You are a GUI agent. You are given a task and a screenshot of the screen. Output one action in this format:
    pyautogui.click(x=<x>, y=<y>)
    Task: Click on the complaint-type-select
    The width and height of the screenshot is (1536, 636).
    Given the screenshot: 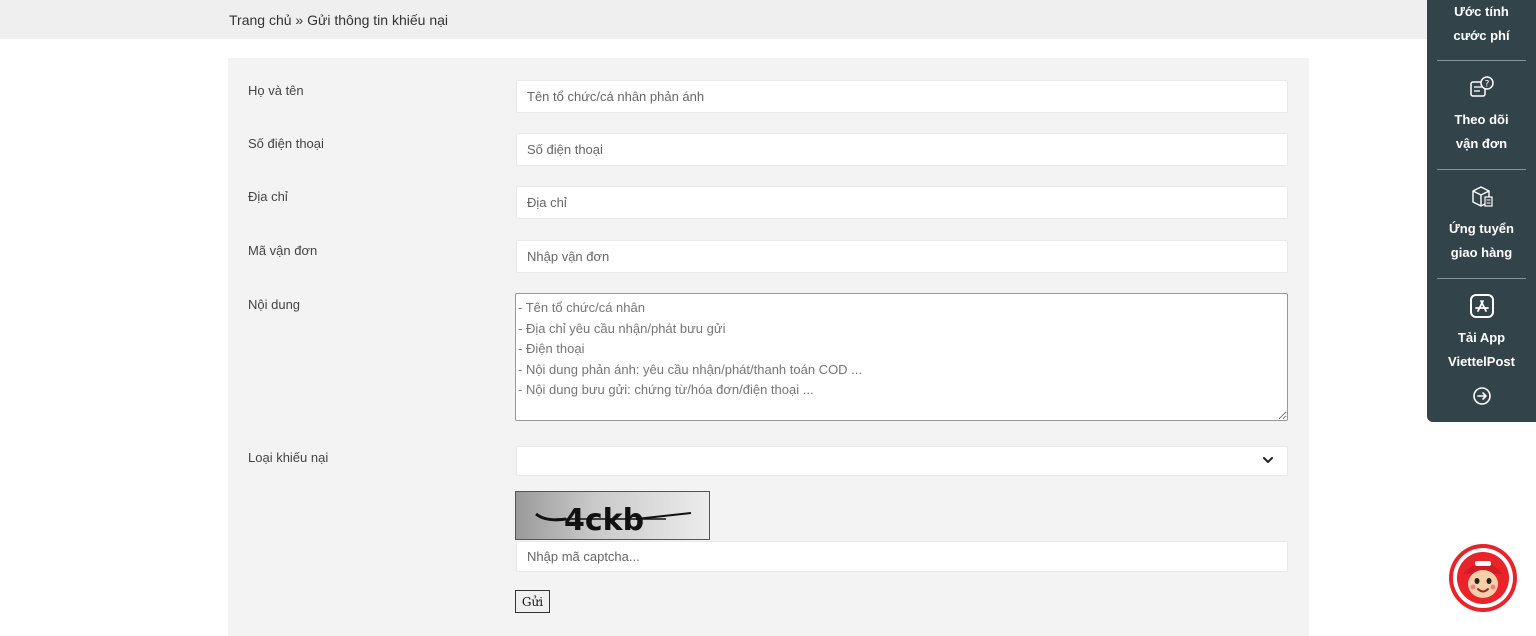 What is the action you would take?
    pyautogui.click(x=902, y=461)
    